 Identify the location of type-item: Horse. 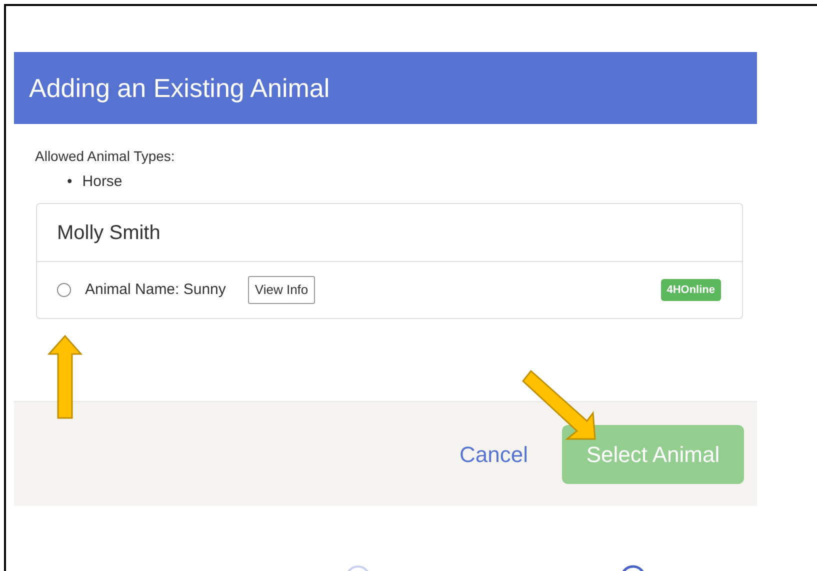
(102, 182).